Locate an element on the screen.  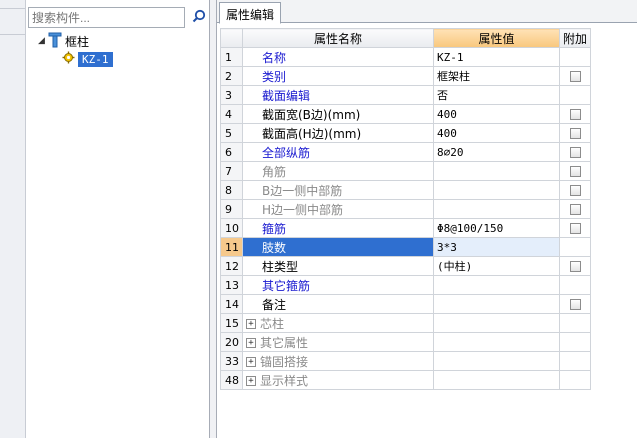
property-name-cell: + 锚固搭接 is located at coordinates (338, 361).